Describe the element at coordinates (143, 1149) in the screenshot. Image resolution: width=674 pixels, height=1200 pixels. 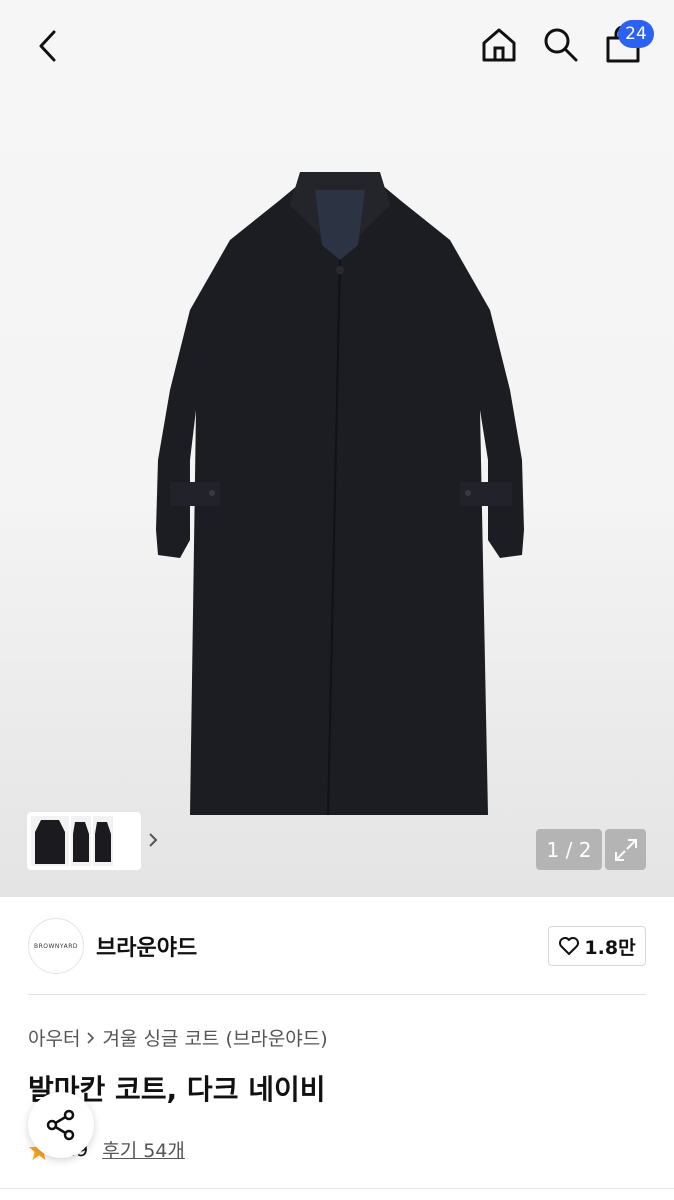
I see `reviews-link: 후기 54개` at that location.